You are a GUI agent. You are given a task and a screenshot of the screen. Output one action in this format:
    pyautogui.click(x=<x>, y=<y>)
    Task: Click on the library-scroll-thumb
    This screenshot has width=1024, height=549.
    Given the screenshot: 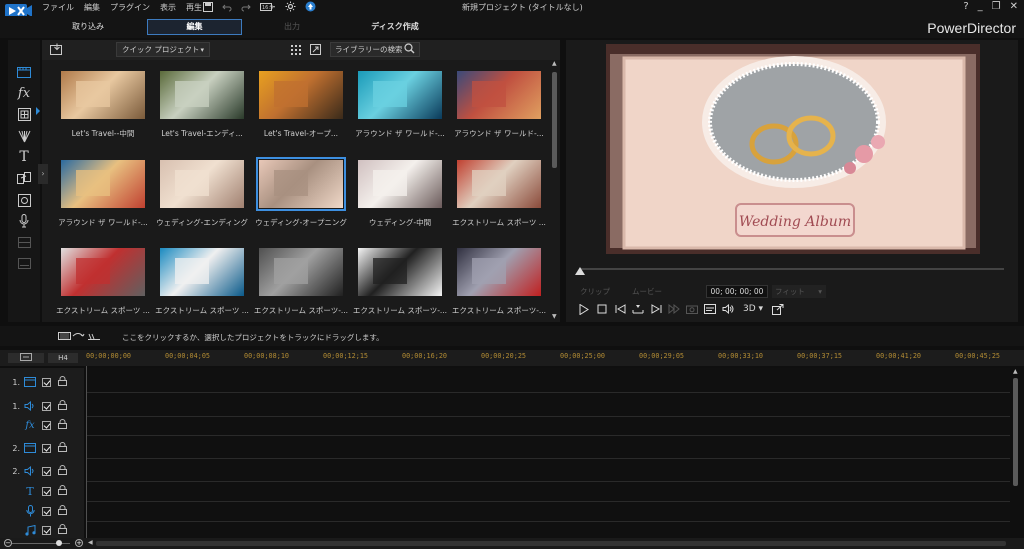 What is the action you would take?
    pyautogui.click(x=554, y=120)
    